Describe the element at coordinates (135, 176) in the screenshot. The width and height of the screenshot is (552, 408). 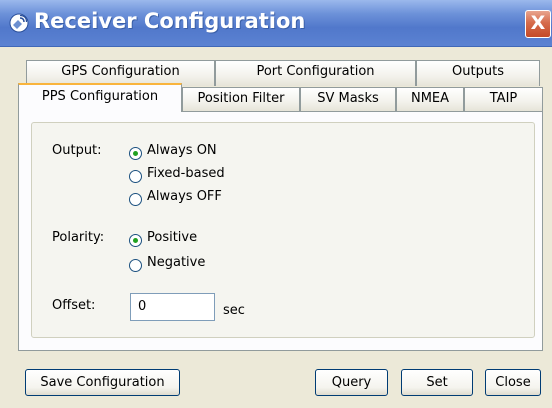
I see `output-fixed-based-radio` at that location.